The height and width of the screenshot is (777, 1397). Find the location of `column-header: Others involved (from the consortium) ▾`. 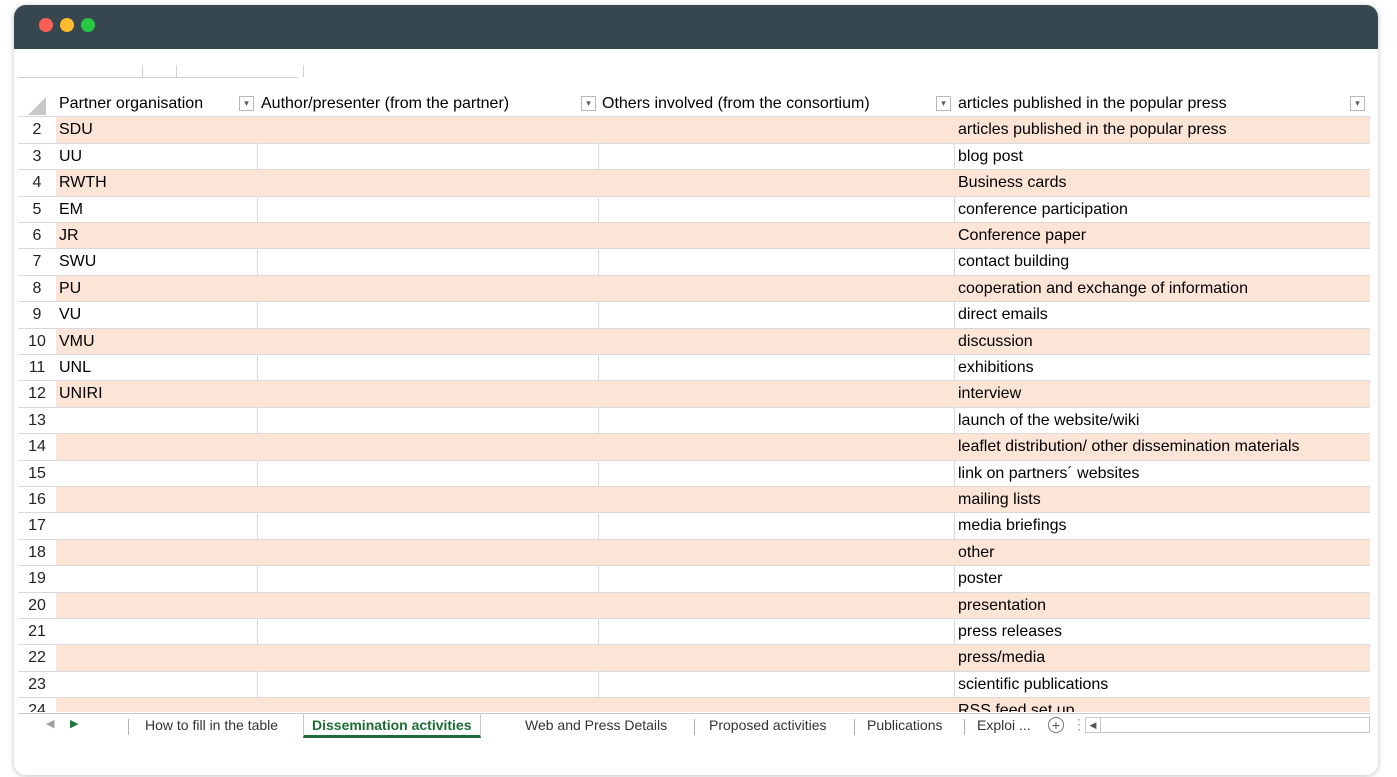

column-header: Others involved (from the consortium) ▾ is located at coordinates (777, 104).